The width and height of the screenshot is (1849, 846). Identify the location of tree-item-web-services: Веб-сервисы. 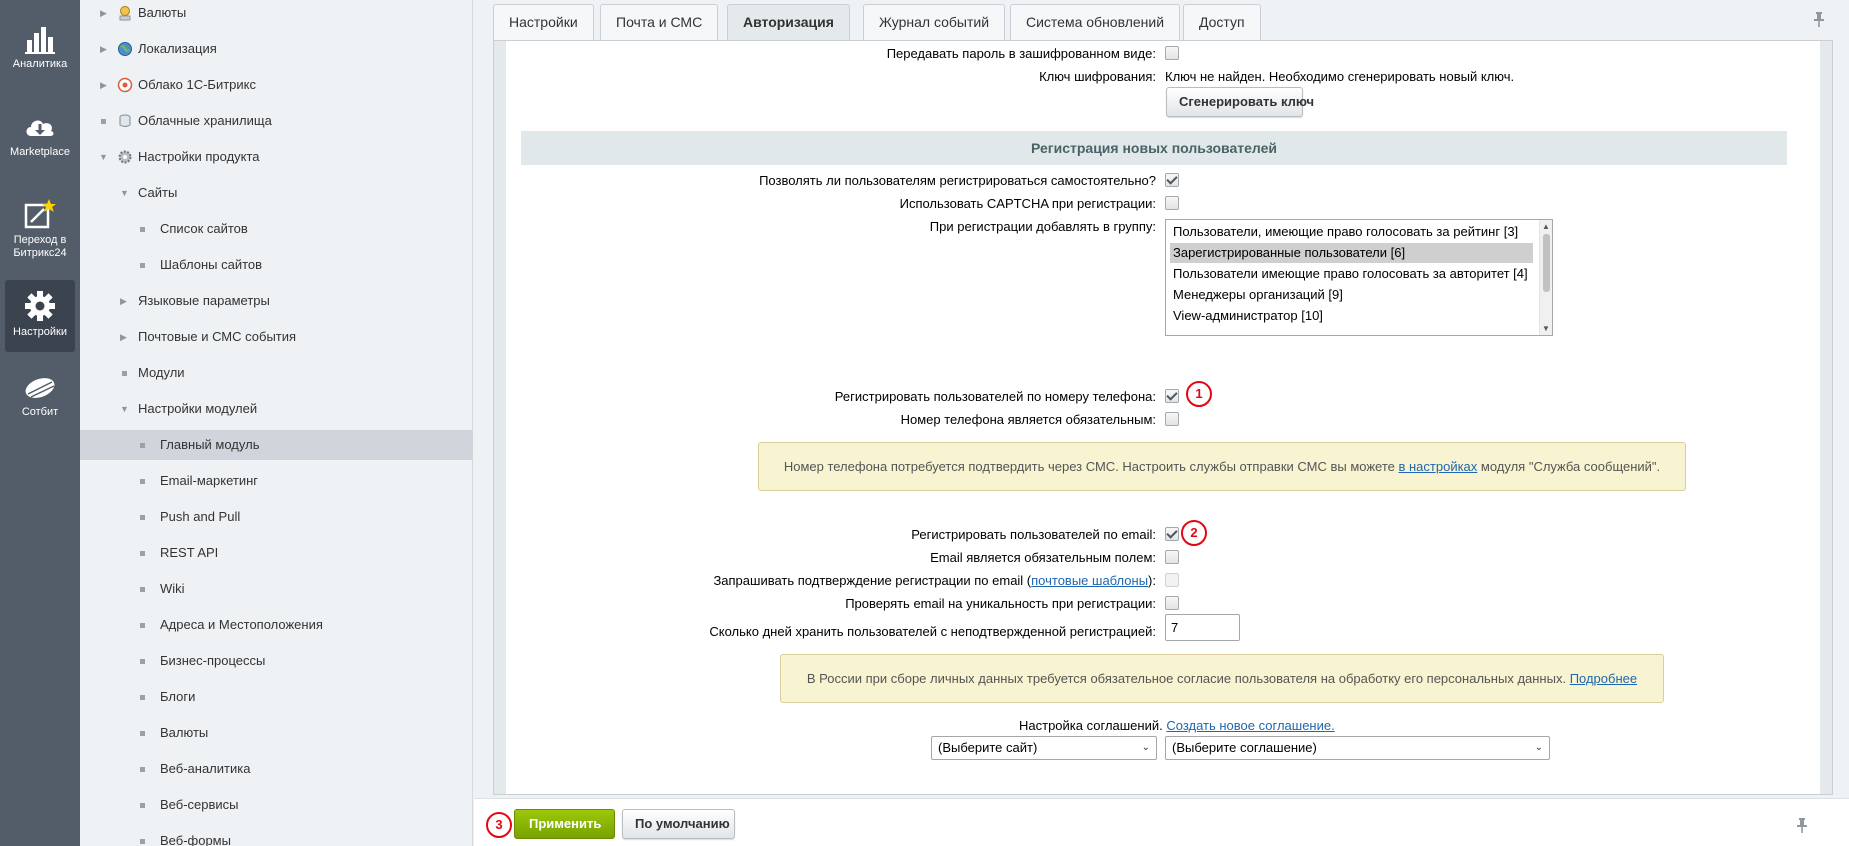
(276, 805).